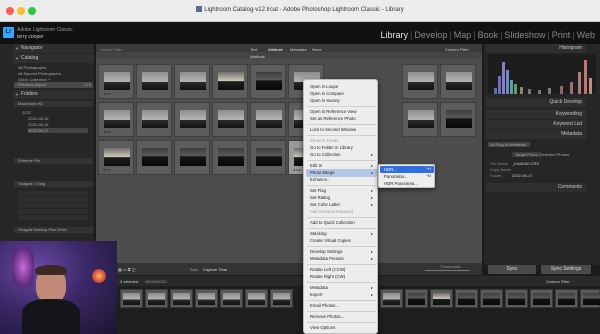 The height and width of the screenshot is (334, 600). Describe the element at coordinates (127, 269) in the screenshot. I see `grid-view-icon: ▦ ▭ ⧉ ◫` at that location.